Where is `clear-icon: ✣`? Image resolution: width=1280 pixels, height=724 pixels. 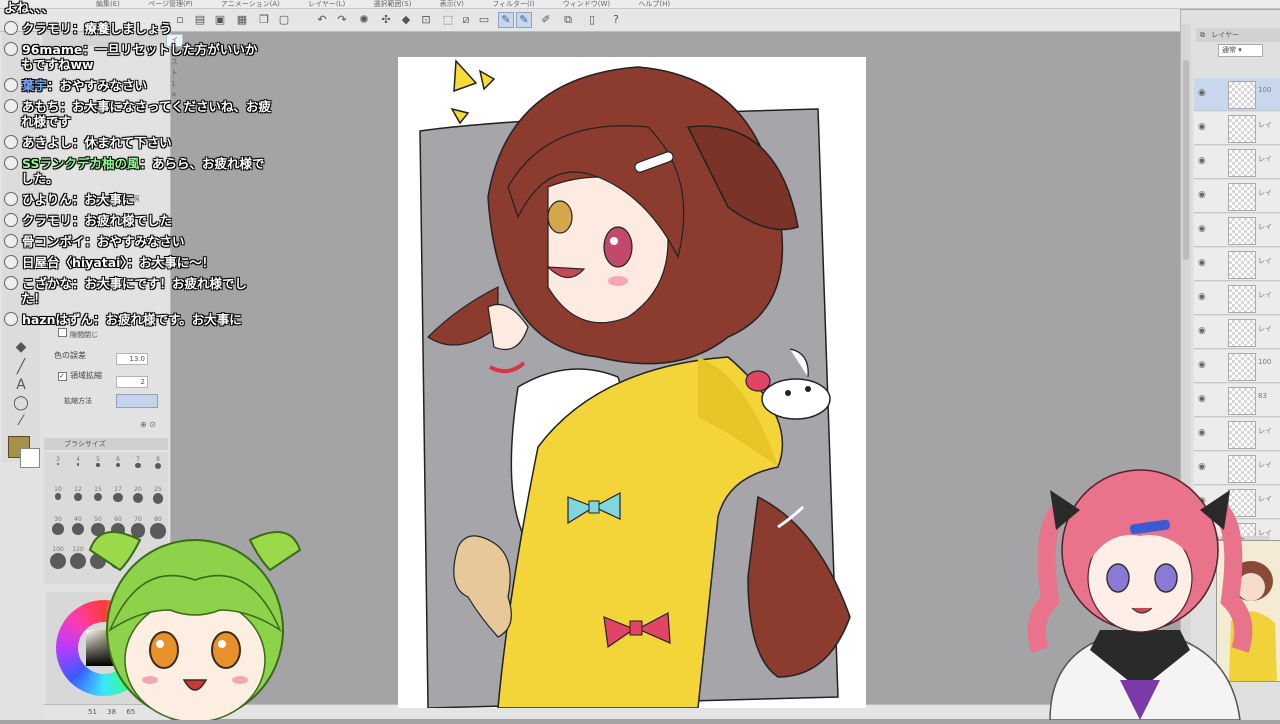 clear-icon: ✣ is located at coordinates (386, 20).